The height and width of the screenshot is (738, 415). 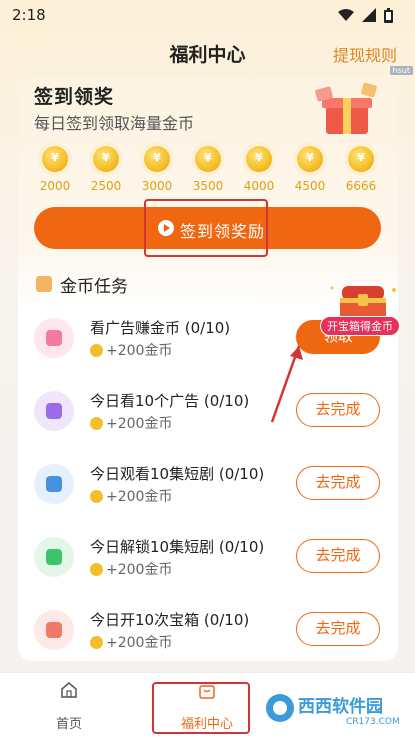 I want to click on battery-icon, so click(x=388, y=15).